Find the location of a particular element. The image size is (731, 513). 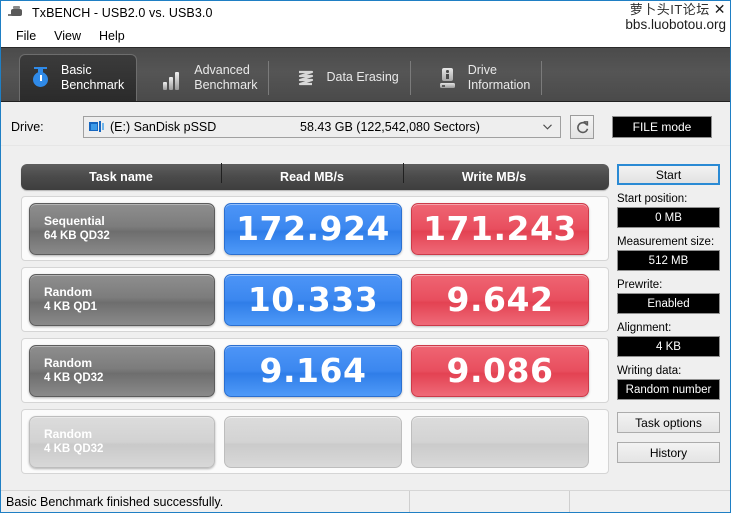

column-header-write: Write MB/s is located at coordinates (494, 173).